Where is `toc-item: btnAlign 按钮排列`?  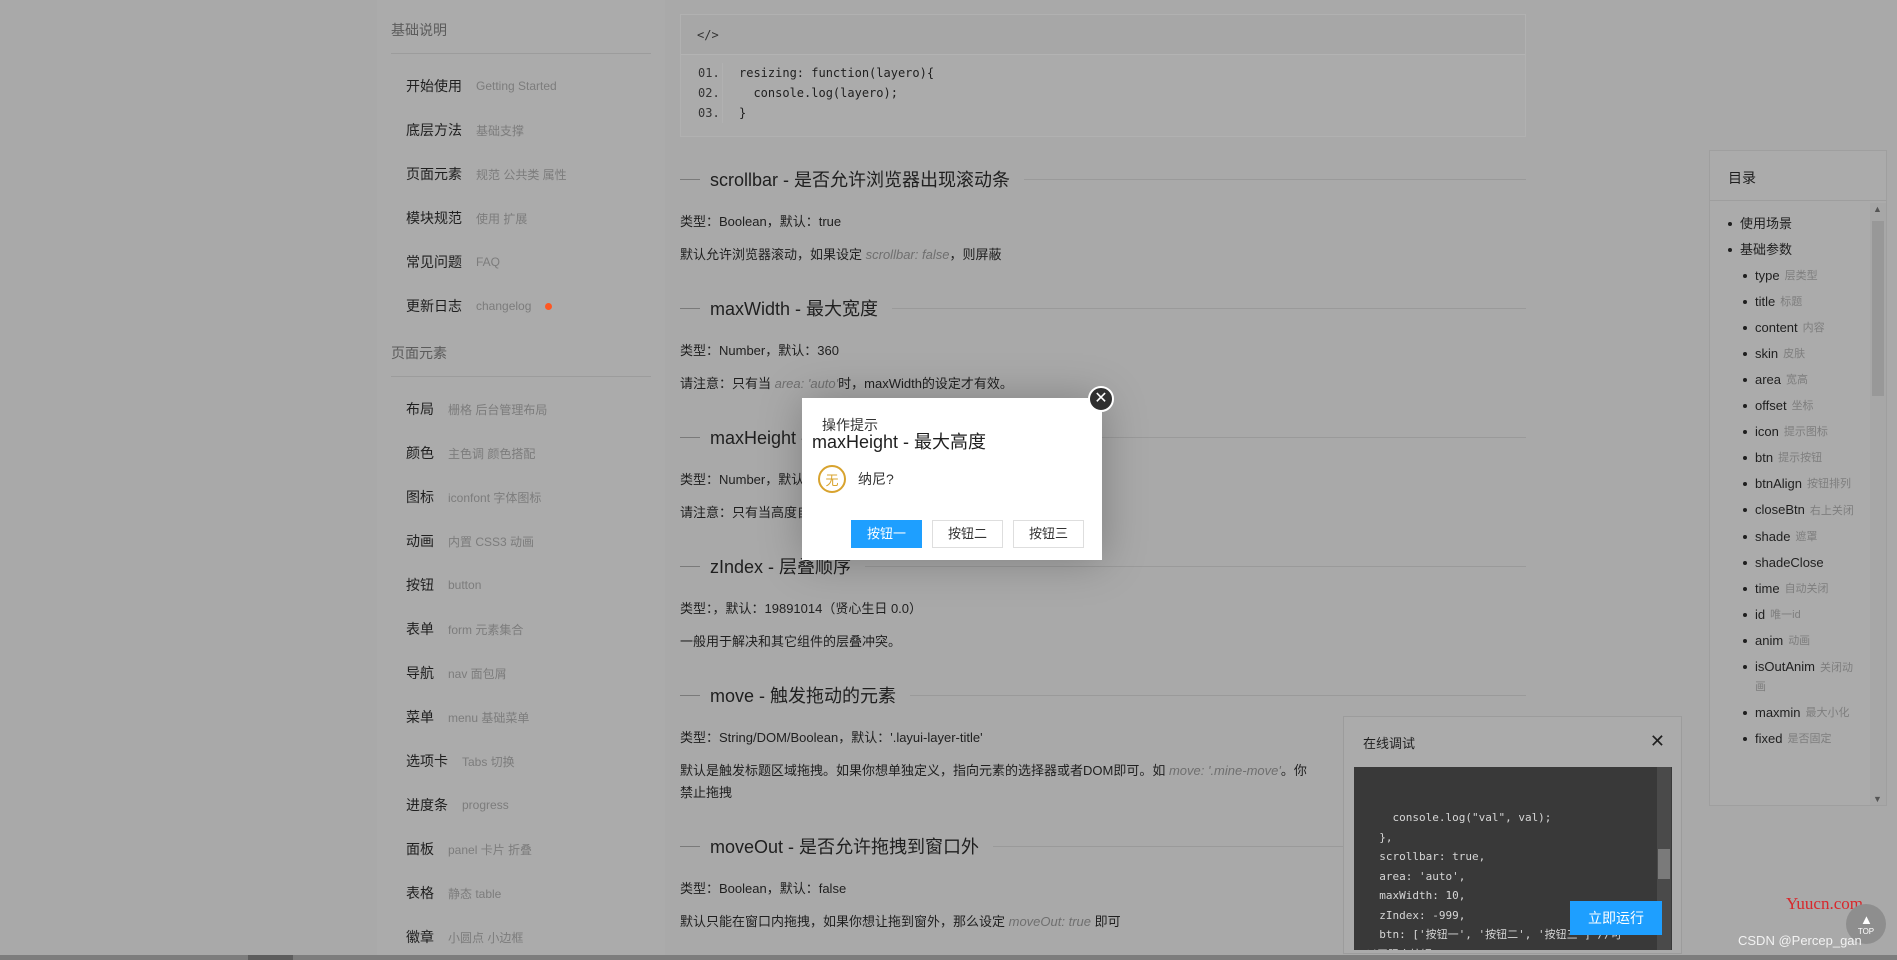 toc-item: btnAlign 按钮排列 is located at coordinates (1790, 484).